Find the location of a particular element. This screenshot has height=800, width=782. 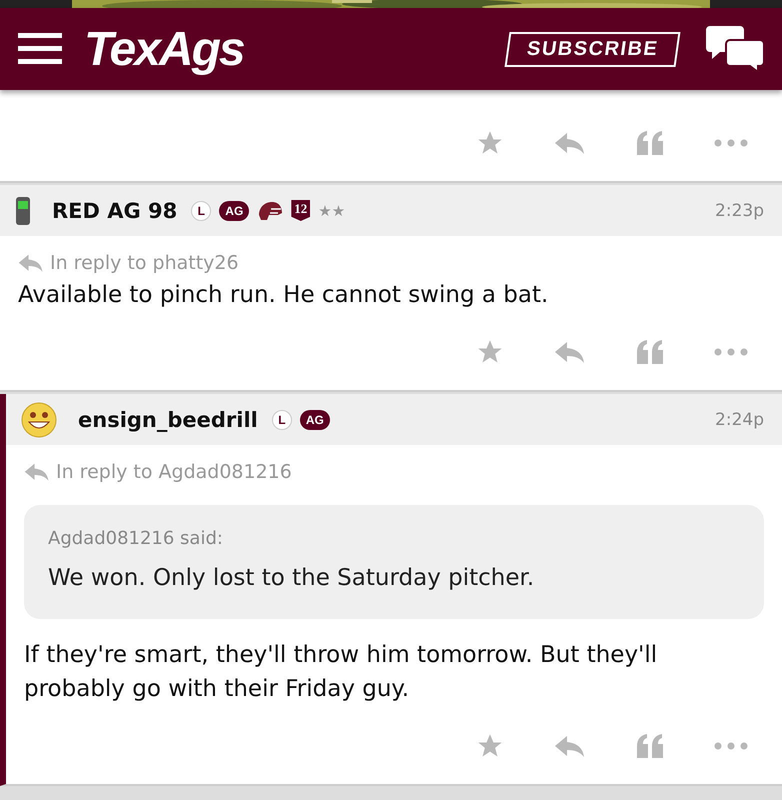

menu-icon is located at coordinates (40, 49).